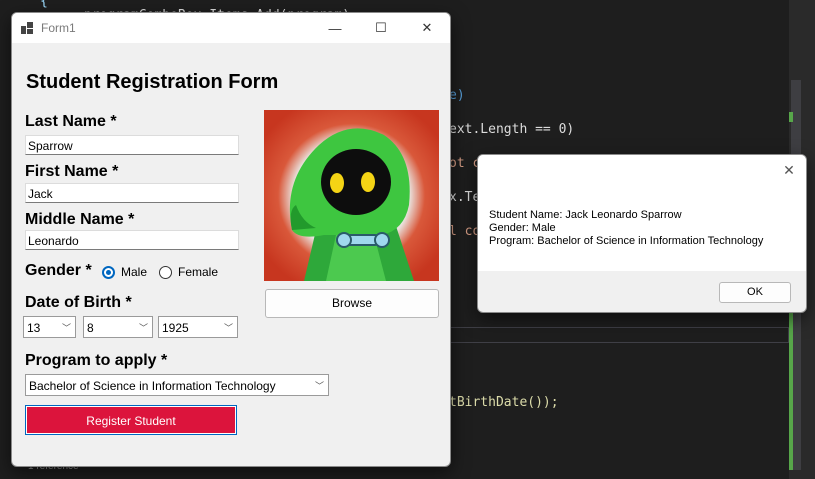  Describe the element at coordinates (522, 228) in the screenshot. I see `message-gender: Gender: Male` at that location.